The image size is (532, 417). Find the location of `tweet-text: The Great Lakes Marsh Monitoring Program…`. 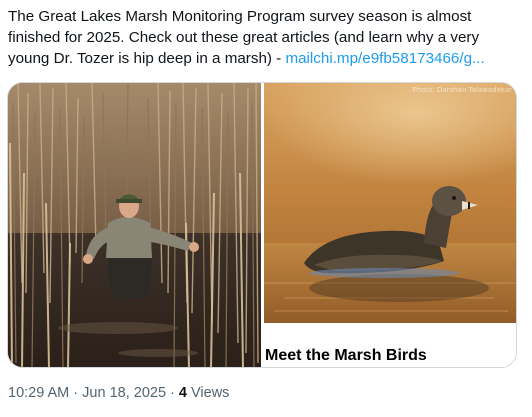

tweet-text: The Great Lakes Marsh Monitoring Program… is located at coordinates (266, 37).